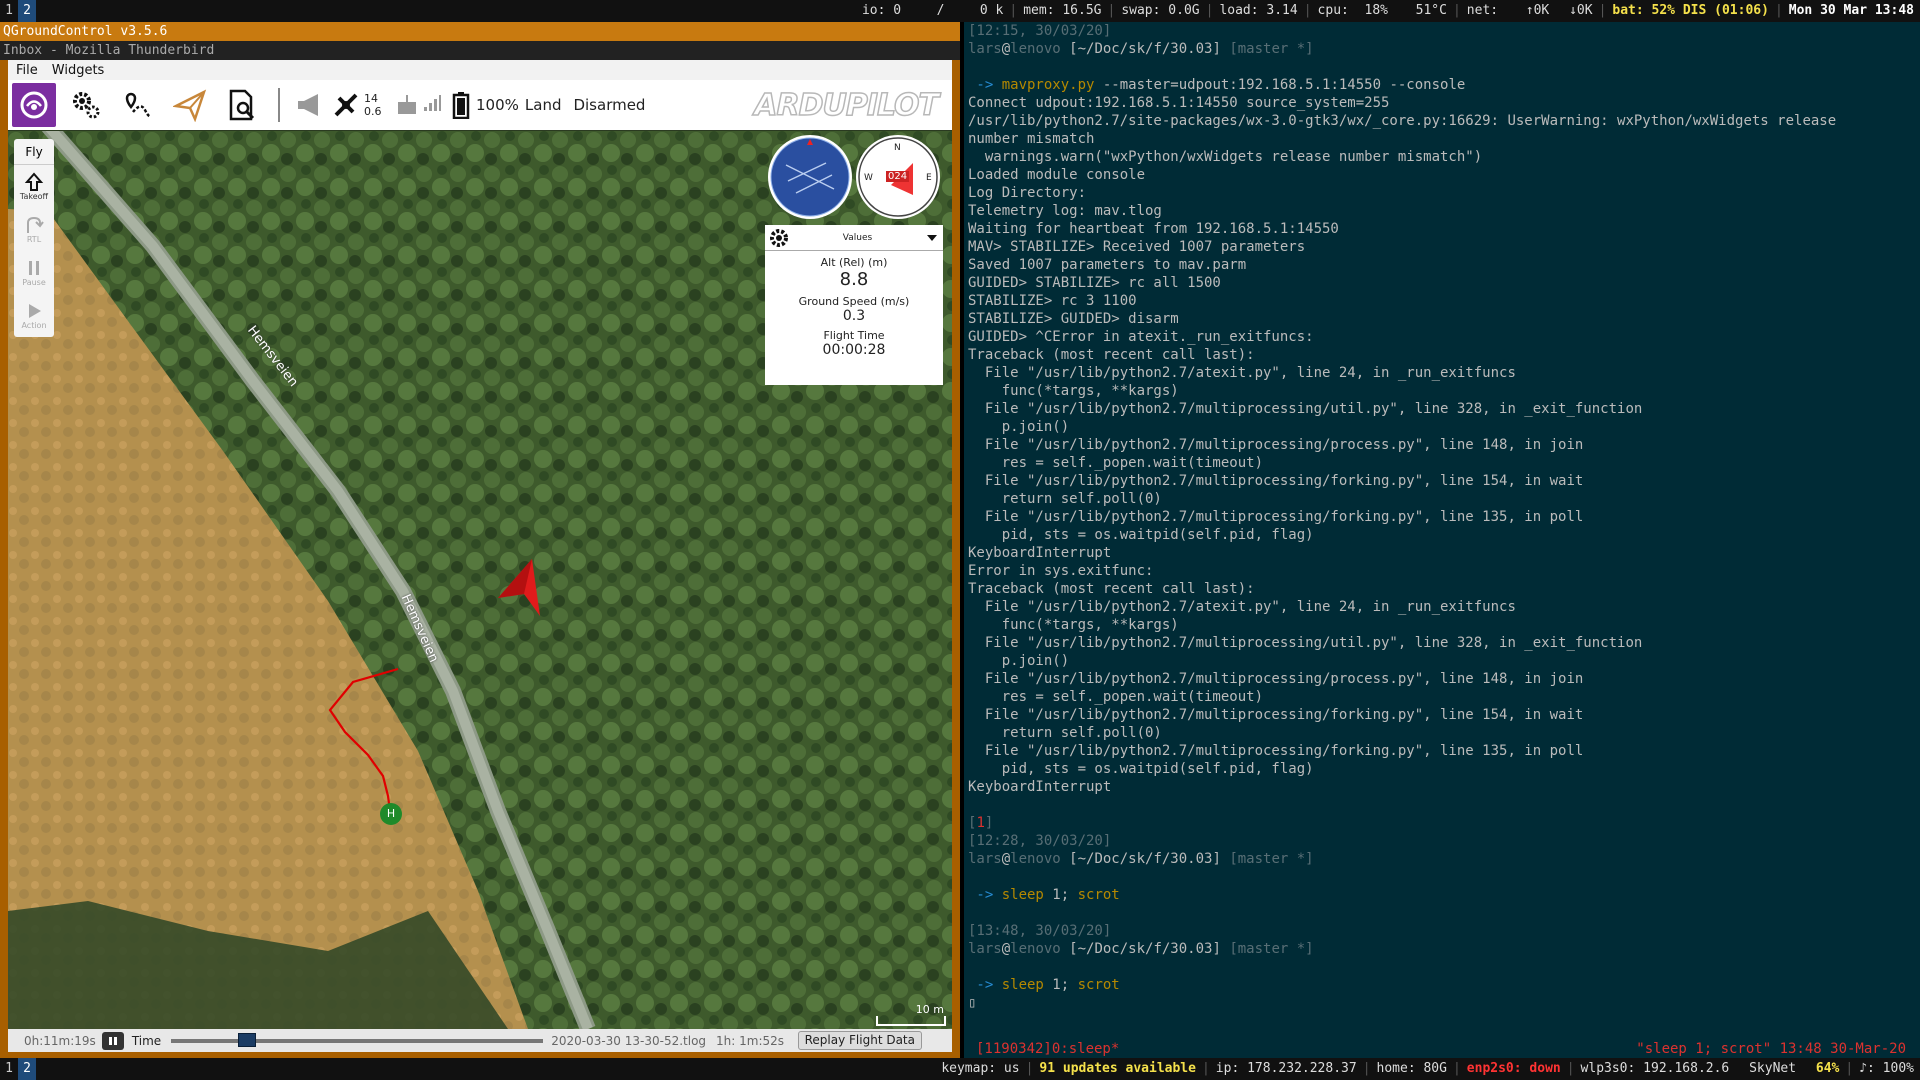 The width and height of the screenshot is (1920, 1080). I want to click on net-up: ↑0K, so click(1537, 10).